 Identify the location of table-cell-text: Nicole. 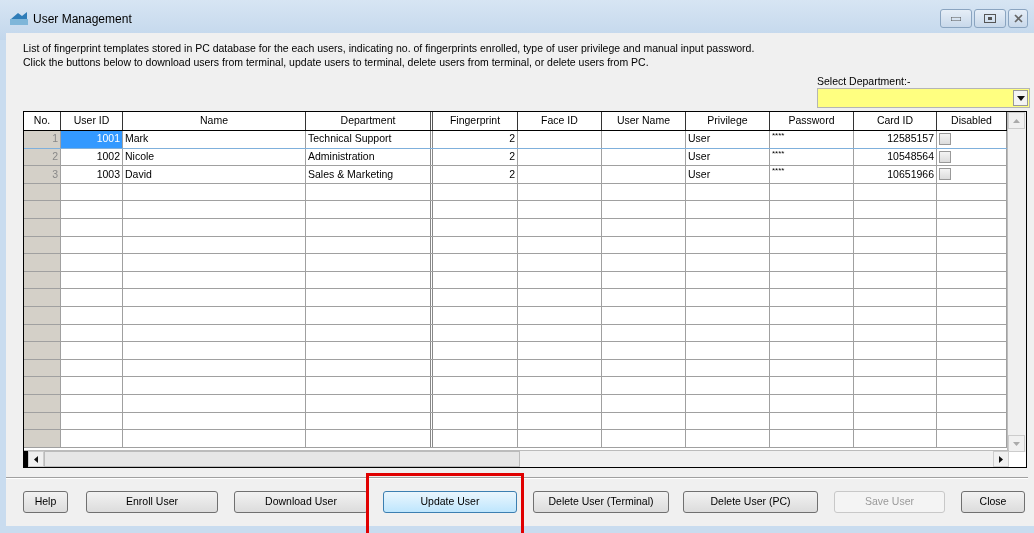
(140, 156).